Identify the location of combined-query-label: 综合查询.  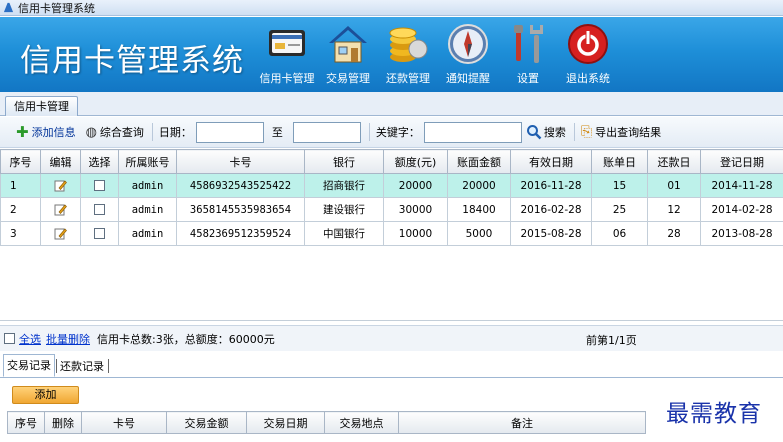
(121, 132).